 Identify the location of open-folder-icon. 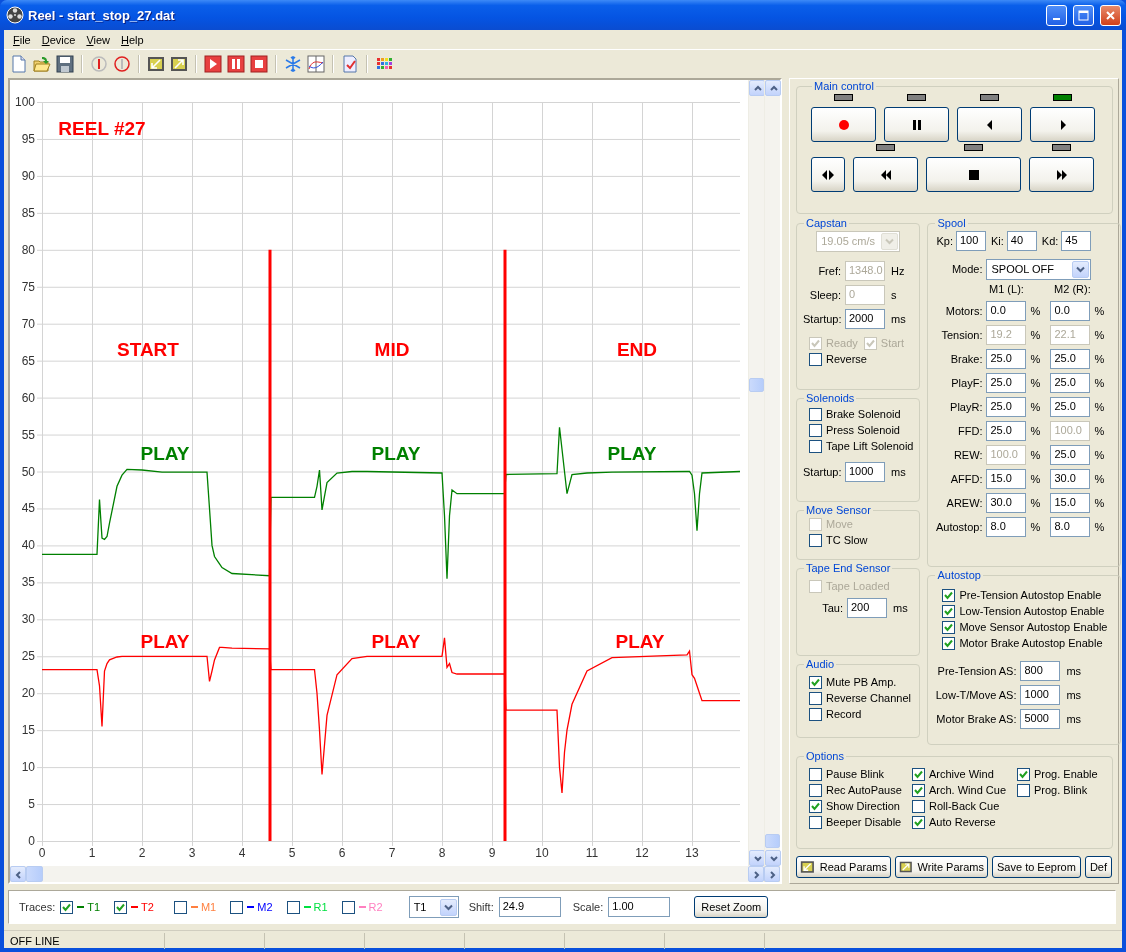
(42, 63).